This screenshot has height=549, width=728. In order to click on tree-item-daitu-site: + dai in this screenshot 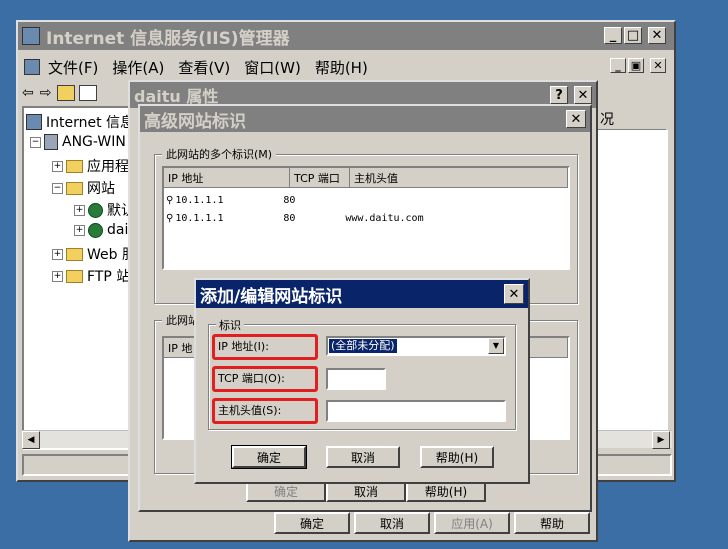, I will do `click(101, 230)`.